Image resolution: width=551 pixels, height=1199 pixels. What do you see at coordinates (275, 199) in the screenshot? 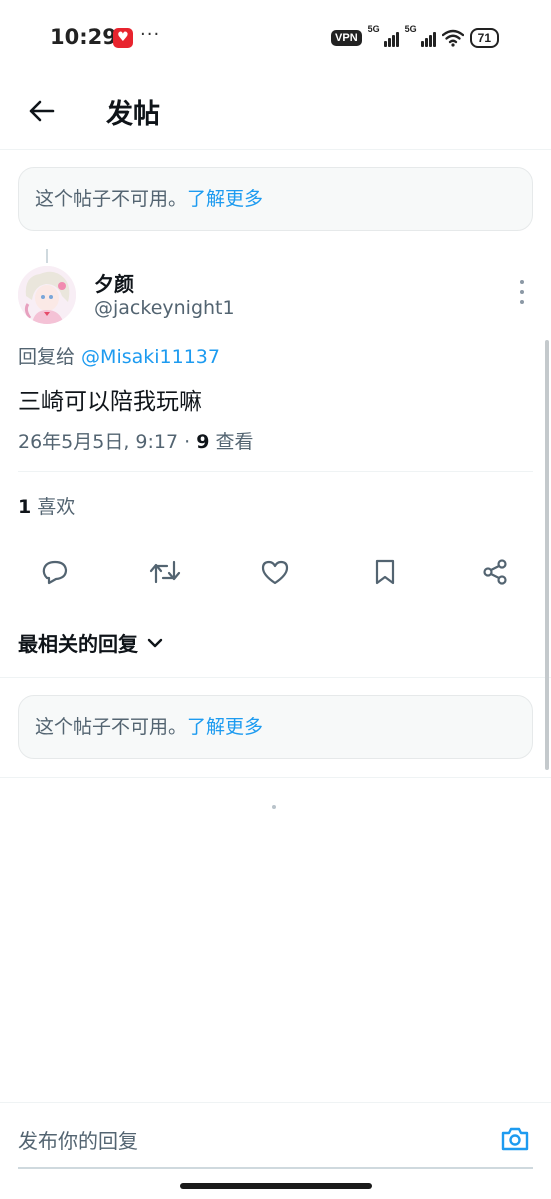
I see `unavailable-post-banner: 这个帖子不可用。了解更多` at bounding box center [275, 199].